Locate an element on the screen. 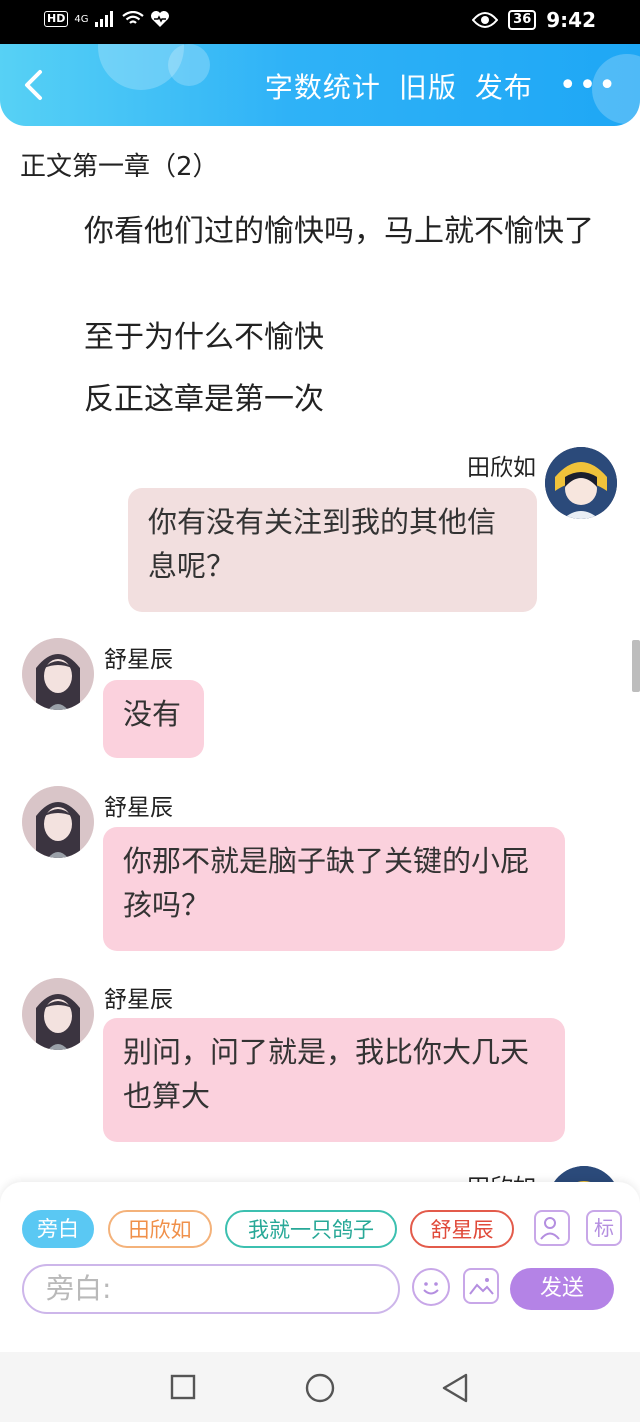 Image resolution: width=640 pixels, height=1422 pixels. message-bubble: 你那不就是脑子缺了关键的小屁孩吗？ is located at coordinates (334, 889).